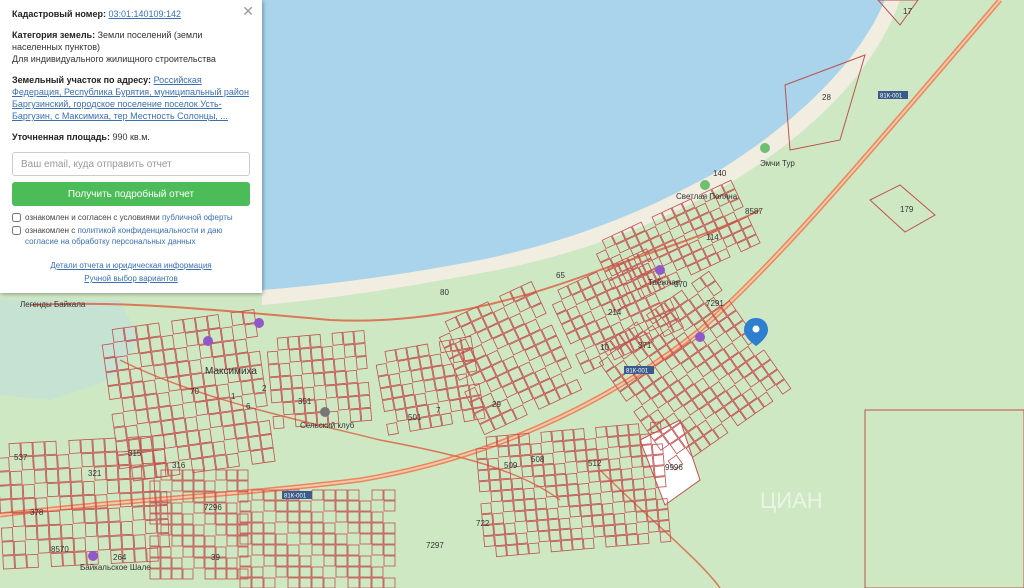  I want to click on parcel-number-label: 501, so click(415, 417).